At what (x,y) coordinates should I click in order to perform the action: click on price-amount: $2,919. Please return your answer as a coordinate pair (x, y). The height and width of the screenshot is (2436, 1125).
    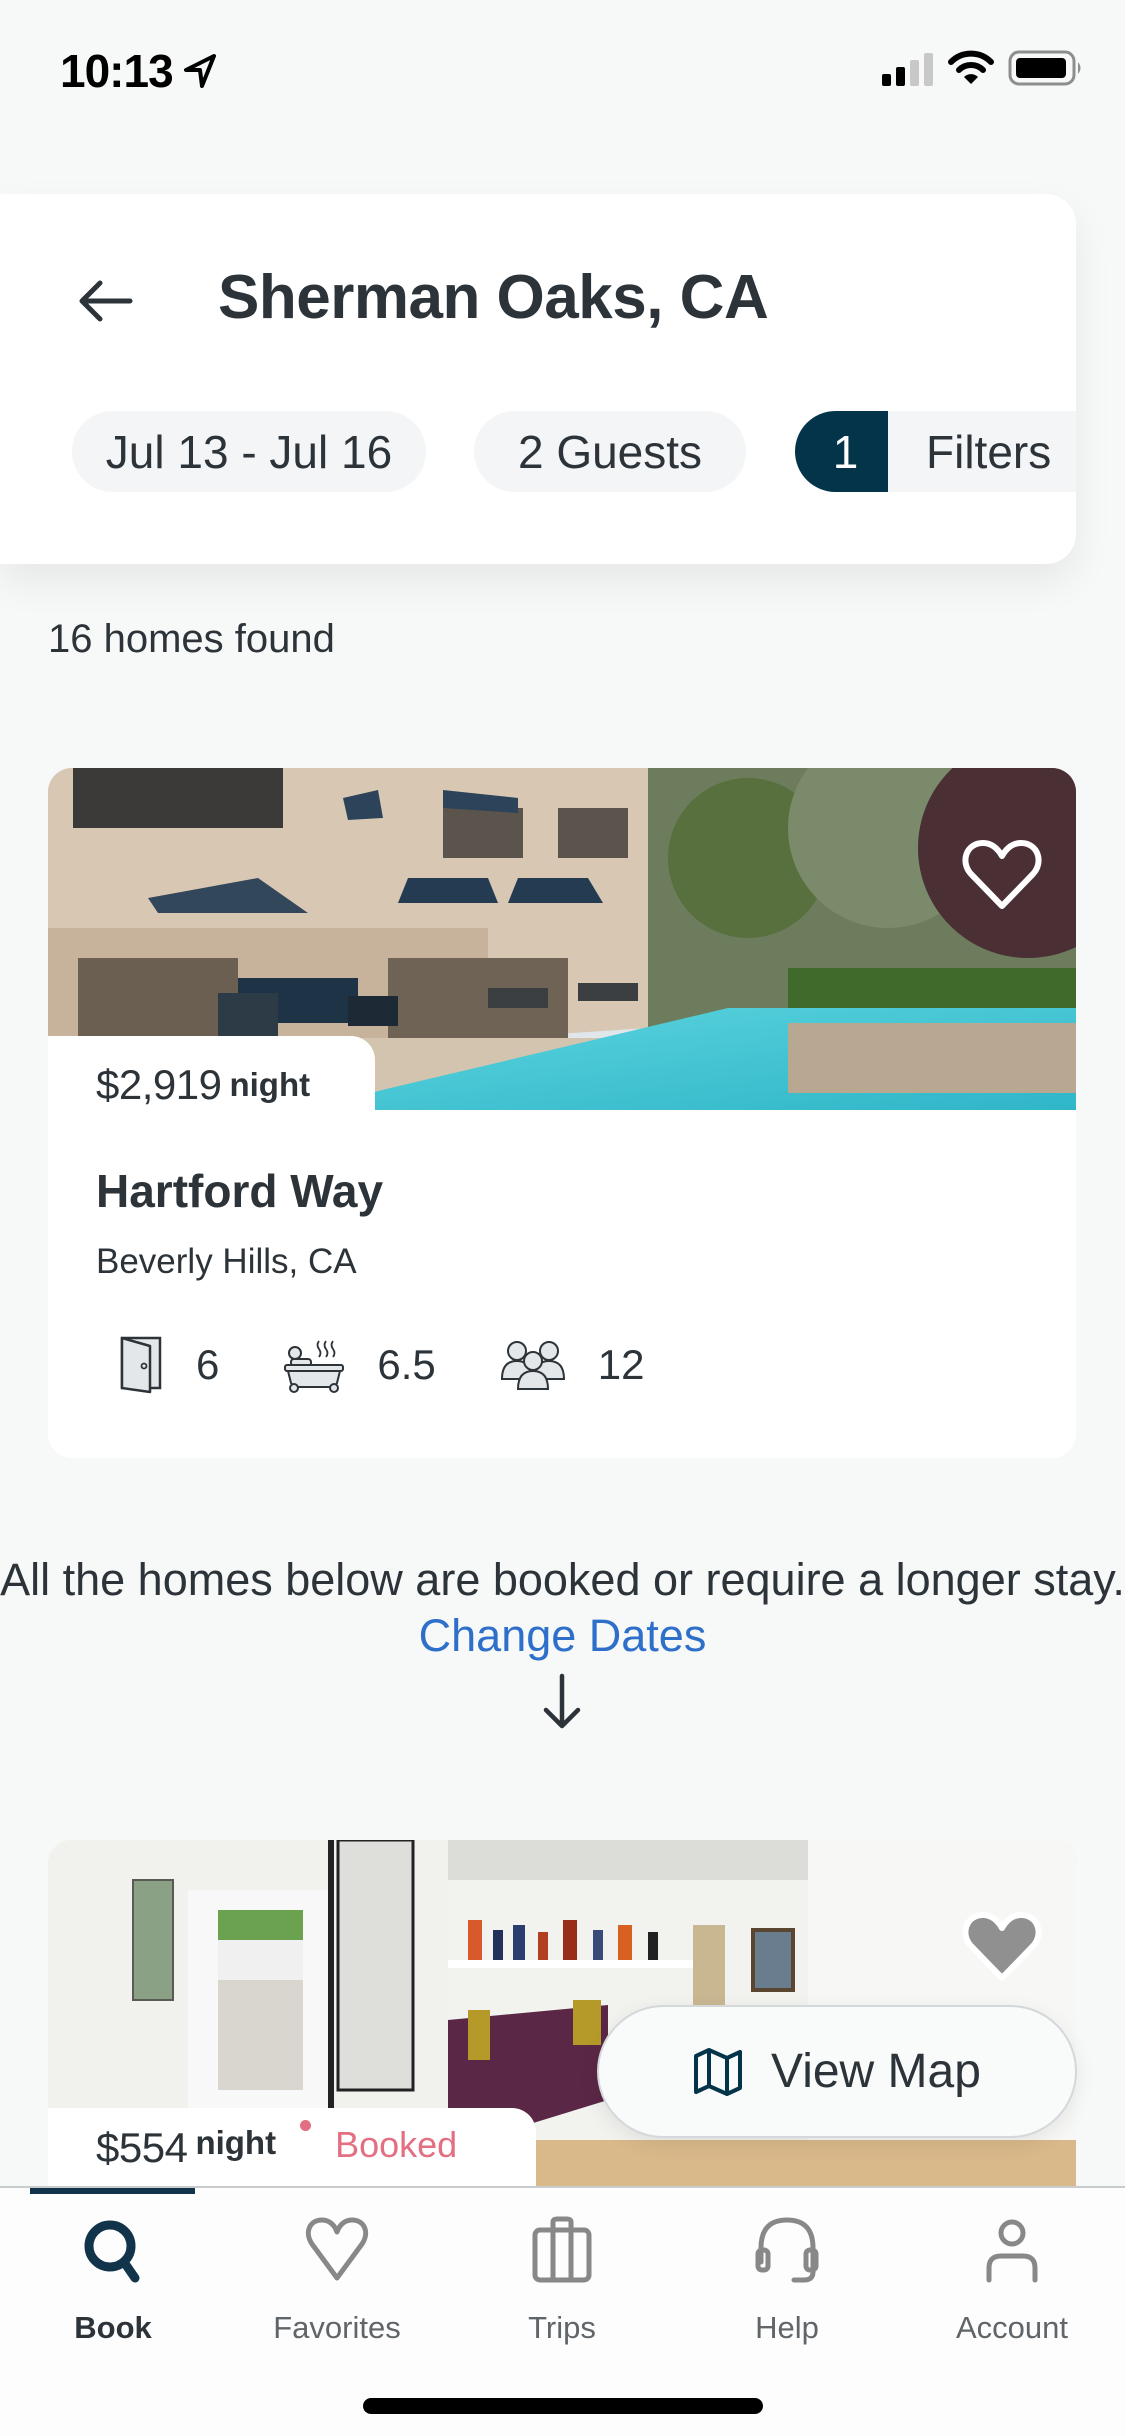
    Looking at the image, I should click on (159, 1084).